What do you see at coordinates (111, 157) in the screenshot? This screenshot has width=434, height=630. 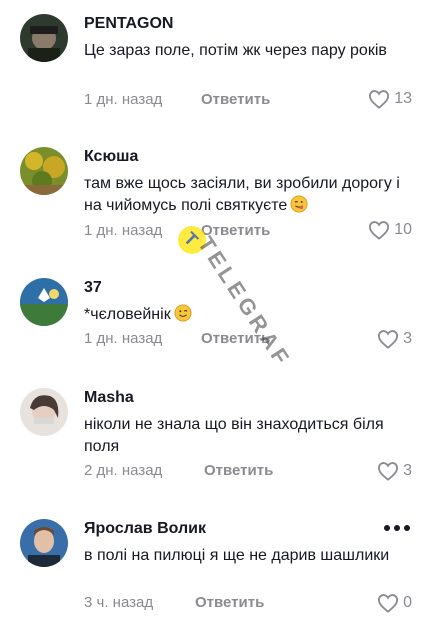 I see `username: Ксюша` at bounding box center [111, 157].